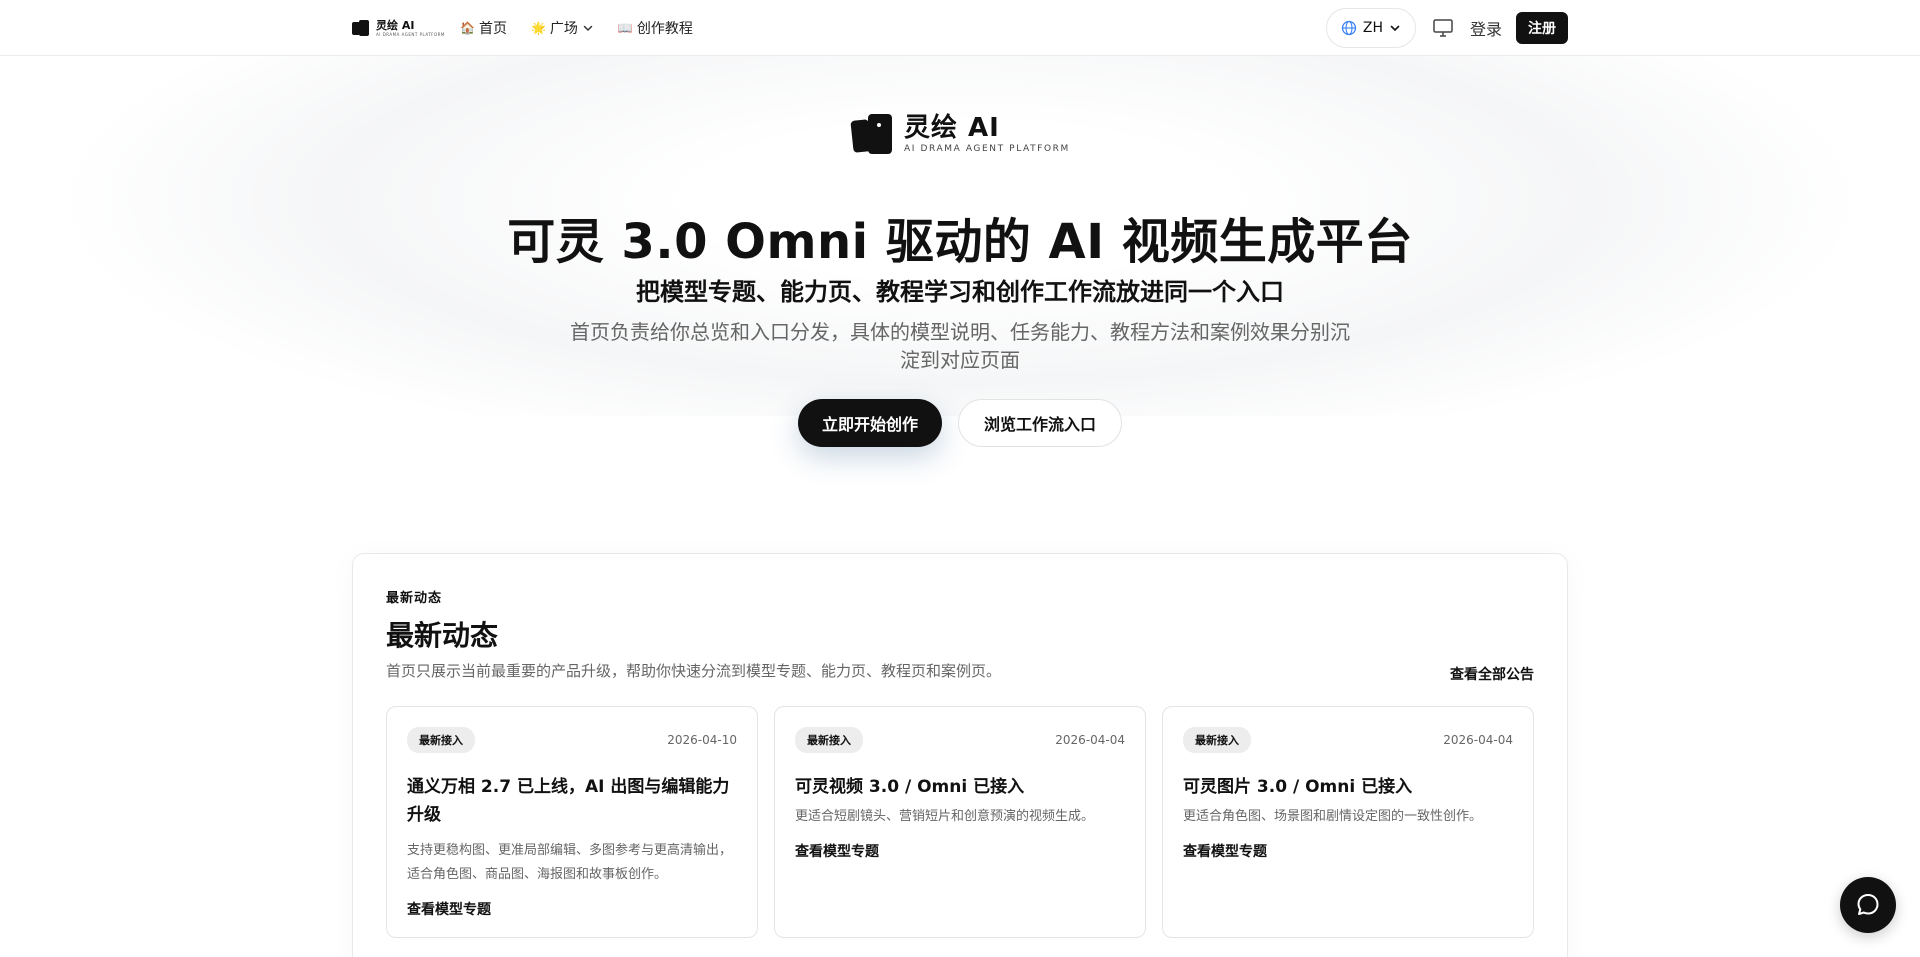 The width and height of the screenshot is (1920, 957). Describe the element at coordinates (1492, 674) in the screenshot. I see `view-all-announcements-link: 查看全部公告` at that location.